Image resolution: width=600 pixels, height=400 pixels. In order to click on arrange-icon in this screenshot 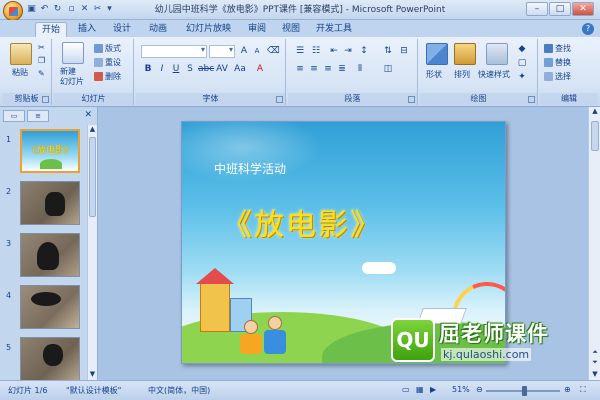, I will do `click(465, 54)`.